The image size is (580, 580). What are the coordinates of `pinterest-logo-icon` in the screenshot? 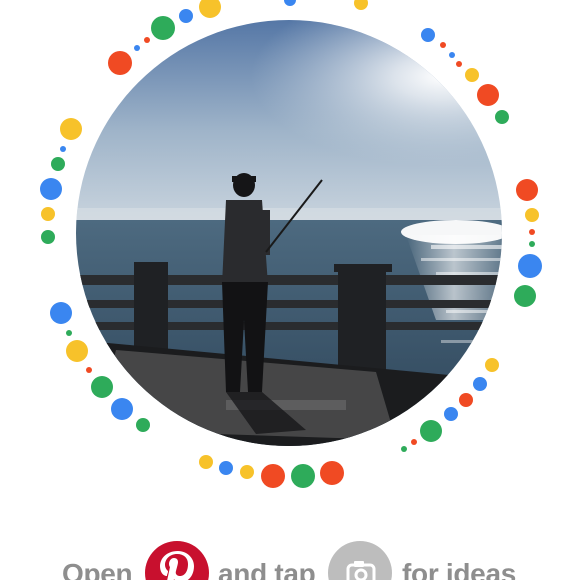 It's located at (177, 560).